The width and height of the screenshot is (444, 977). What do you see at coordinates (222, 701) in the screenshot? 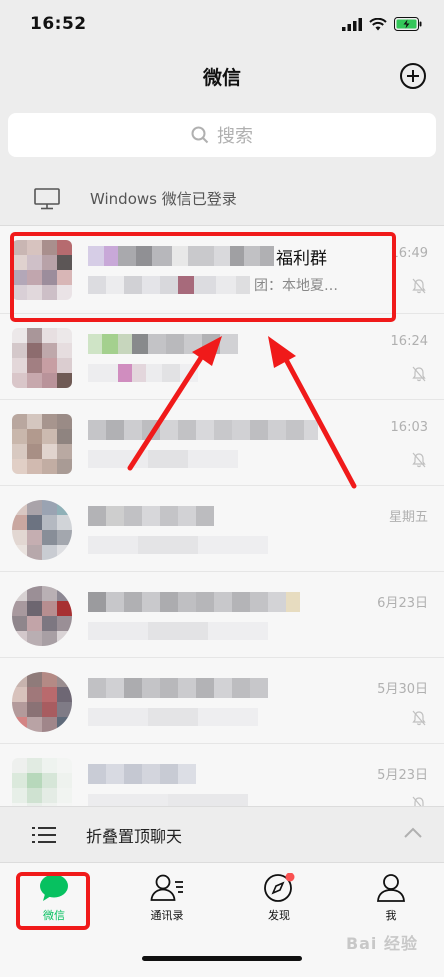
I see `chat-item: 5月30日` at bounding box center [222, 701].